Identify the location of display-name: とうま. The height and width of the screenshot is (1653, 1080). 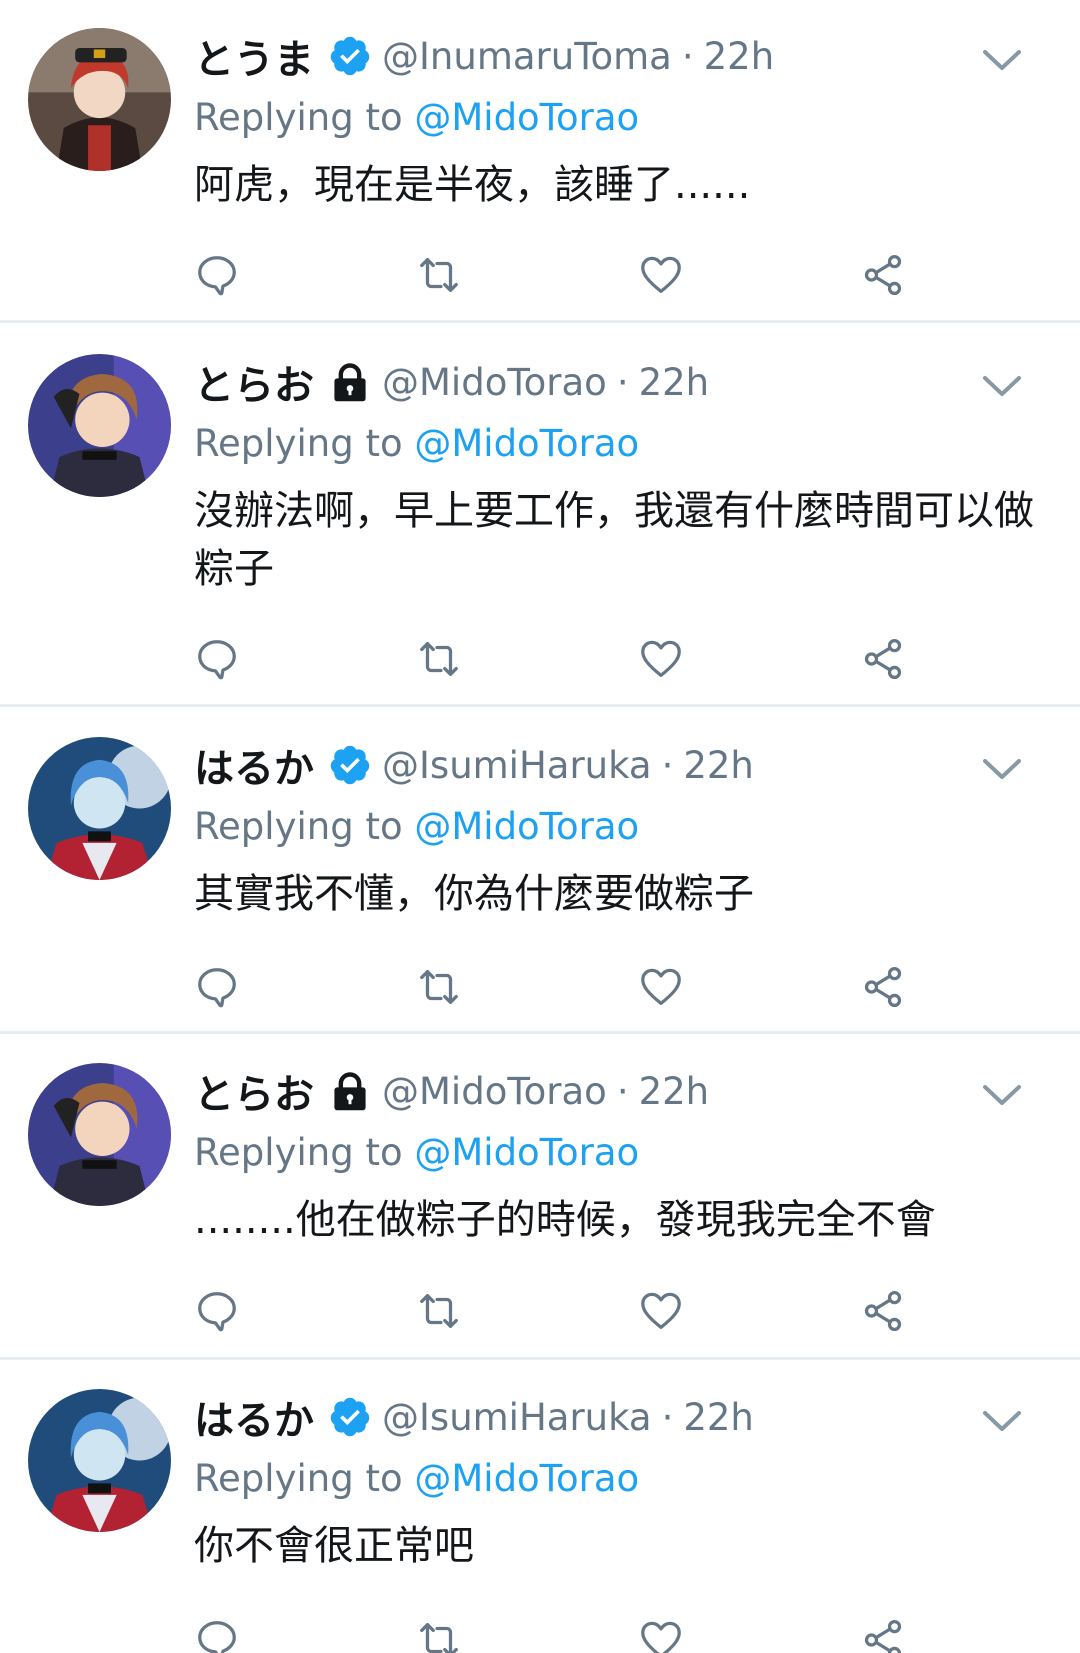
(254, 56).